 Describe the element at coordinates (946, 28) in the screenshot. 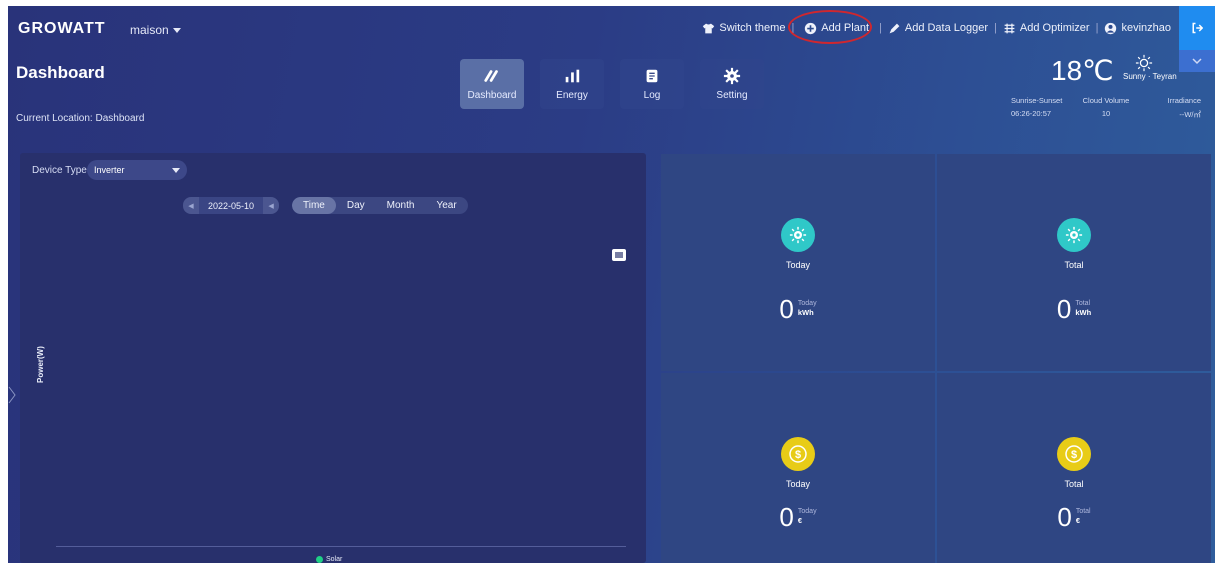

I see `add-data-logger-label: Add Data Logger` at that location.